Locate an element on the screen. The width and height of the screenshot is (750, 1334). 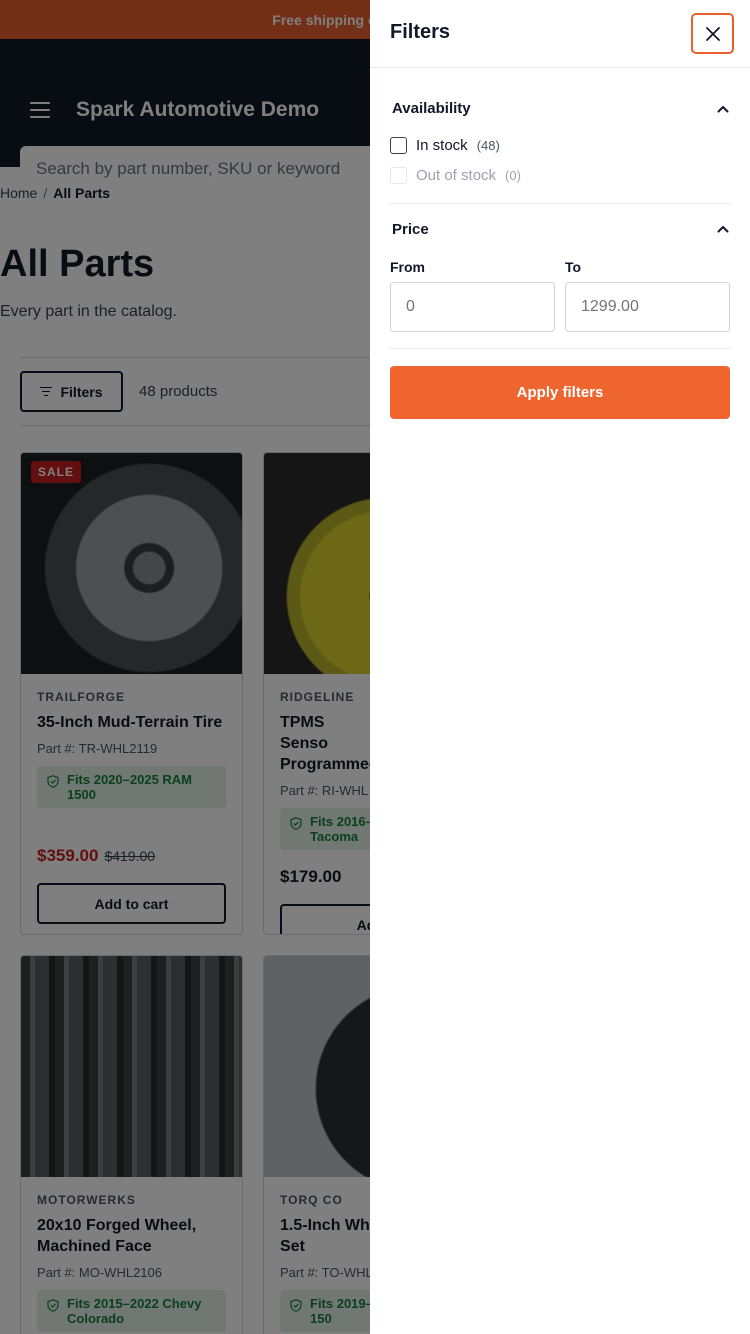
apply-filters-button: Apply filters is located at coordinates (560, 392).